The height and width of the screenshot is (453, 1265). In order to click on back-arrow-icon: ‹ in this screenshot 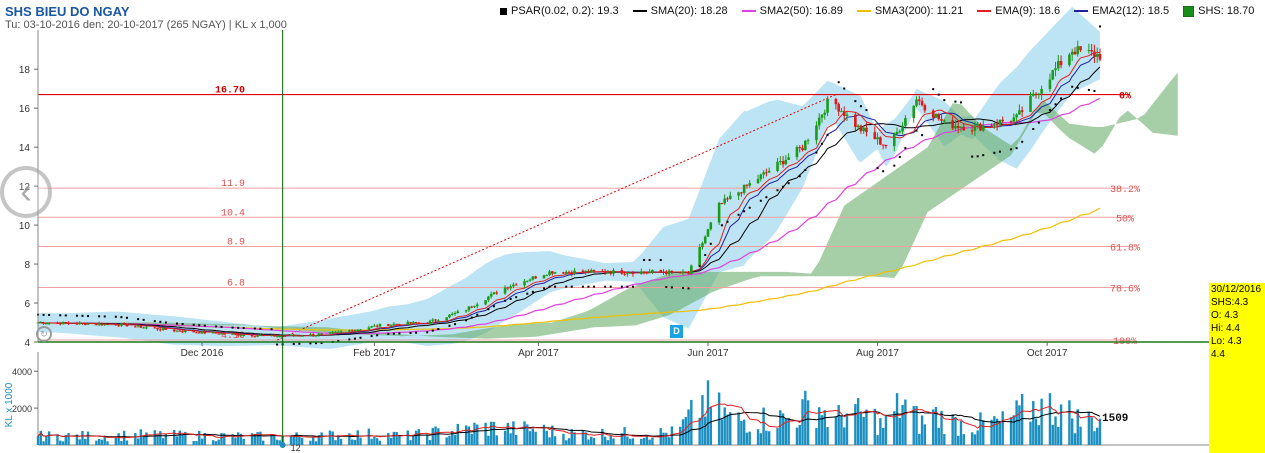, I will do `click(26, 192)`.